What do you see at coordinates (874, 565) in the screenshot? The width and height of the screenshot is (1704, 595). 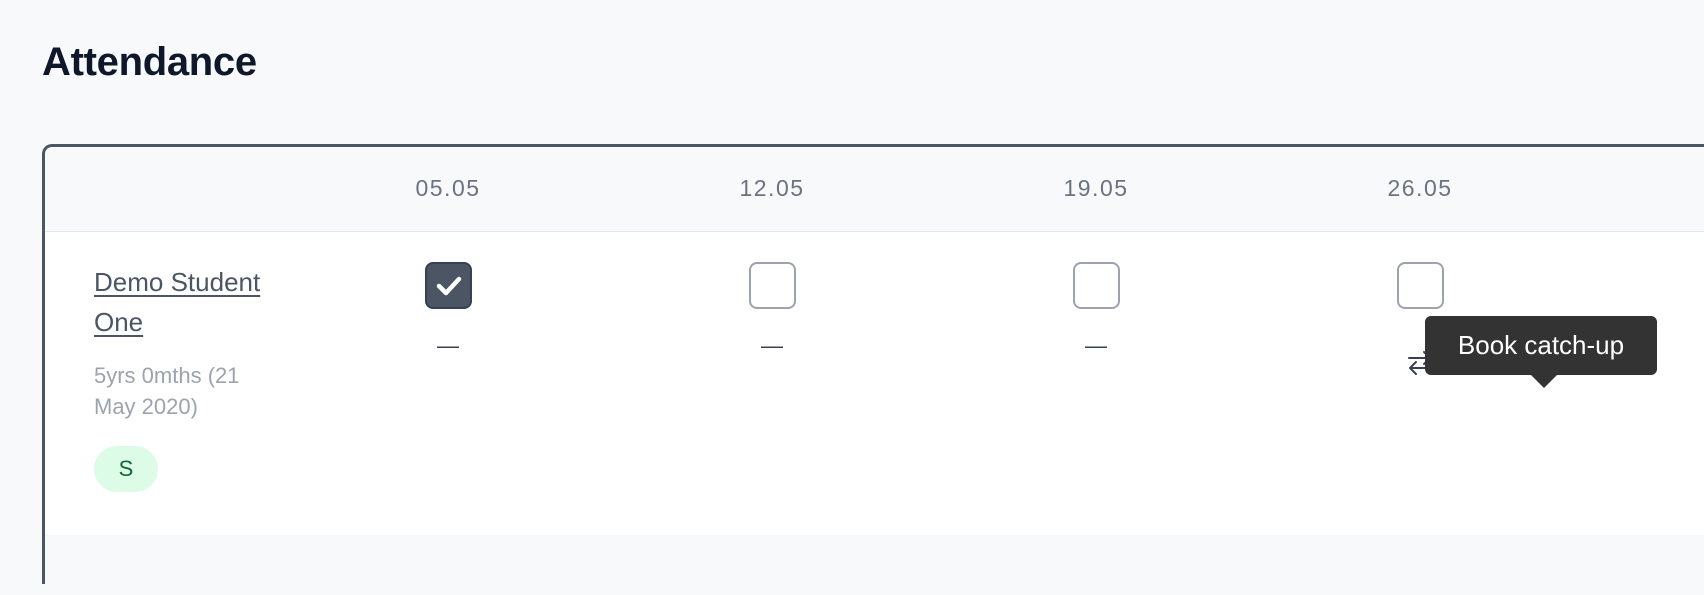 I see `table-footer` at bounding box center [874, 565].